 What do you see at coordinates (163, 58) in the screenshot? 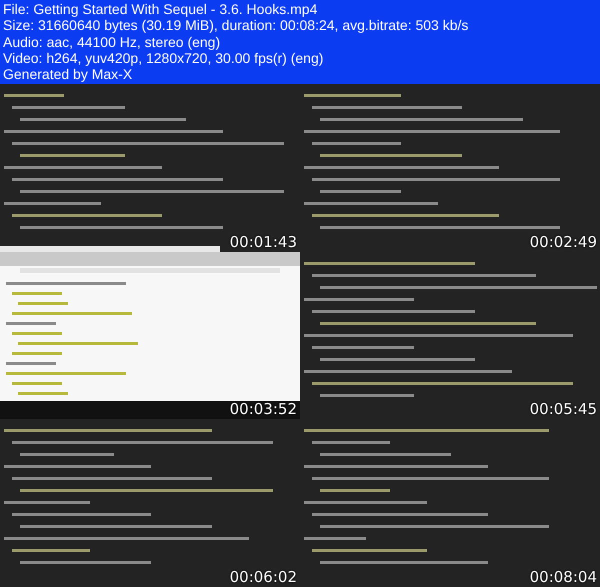
I see `info-line: Video: h264, yuv420p, 1280x720, 30.00 fps(r) (eng)` at bounding box center [163, 58].